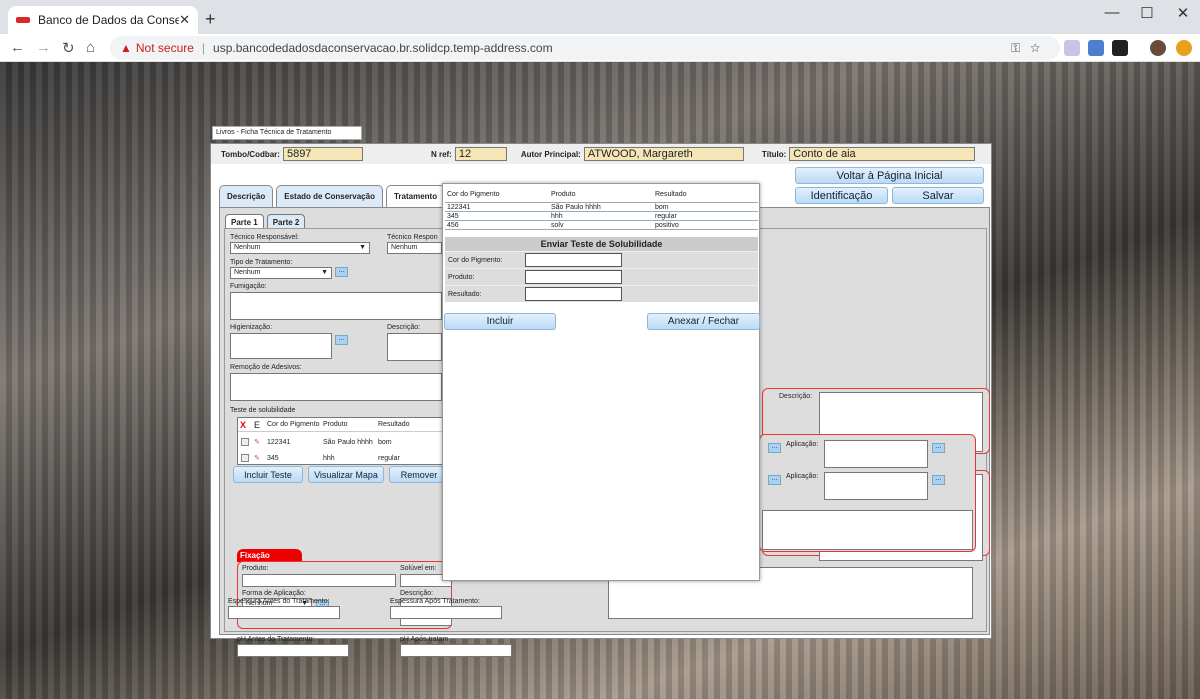  Describe the element at coordinates (557, 216) in the screenshot. I see `modal-cell: hhh` at that location.